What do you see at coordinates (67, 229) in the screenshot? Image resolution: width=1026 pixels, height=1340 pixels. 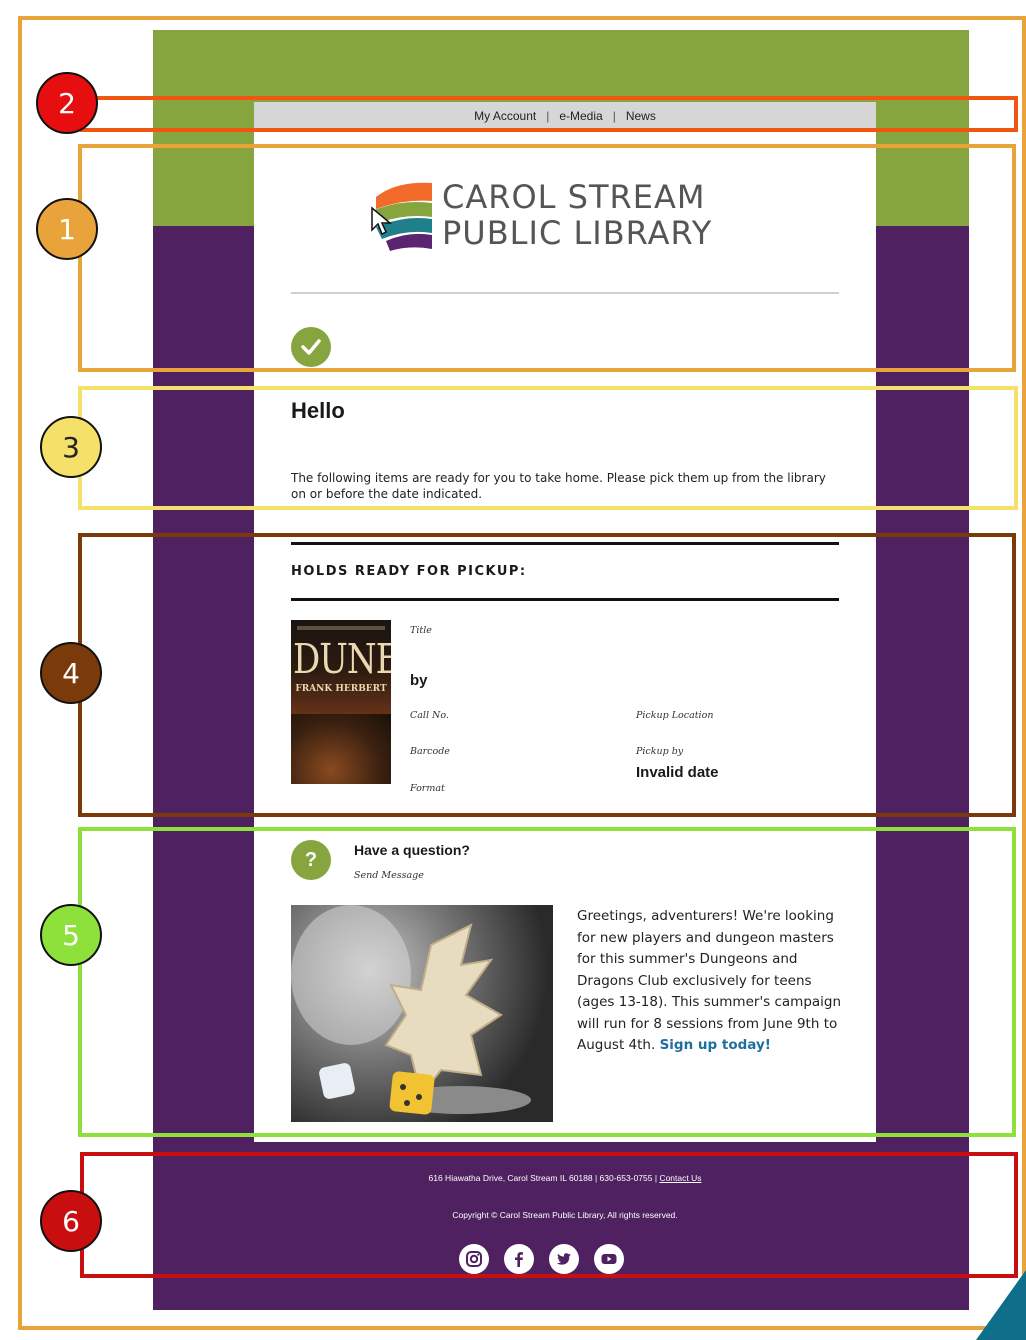 I see `annotation-badge-1: 1` at bounding box center [67, 229].